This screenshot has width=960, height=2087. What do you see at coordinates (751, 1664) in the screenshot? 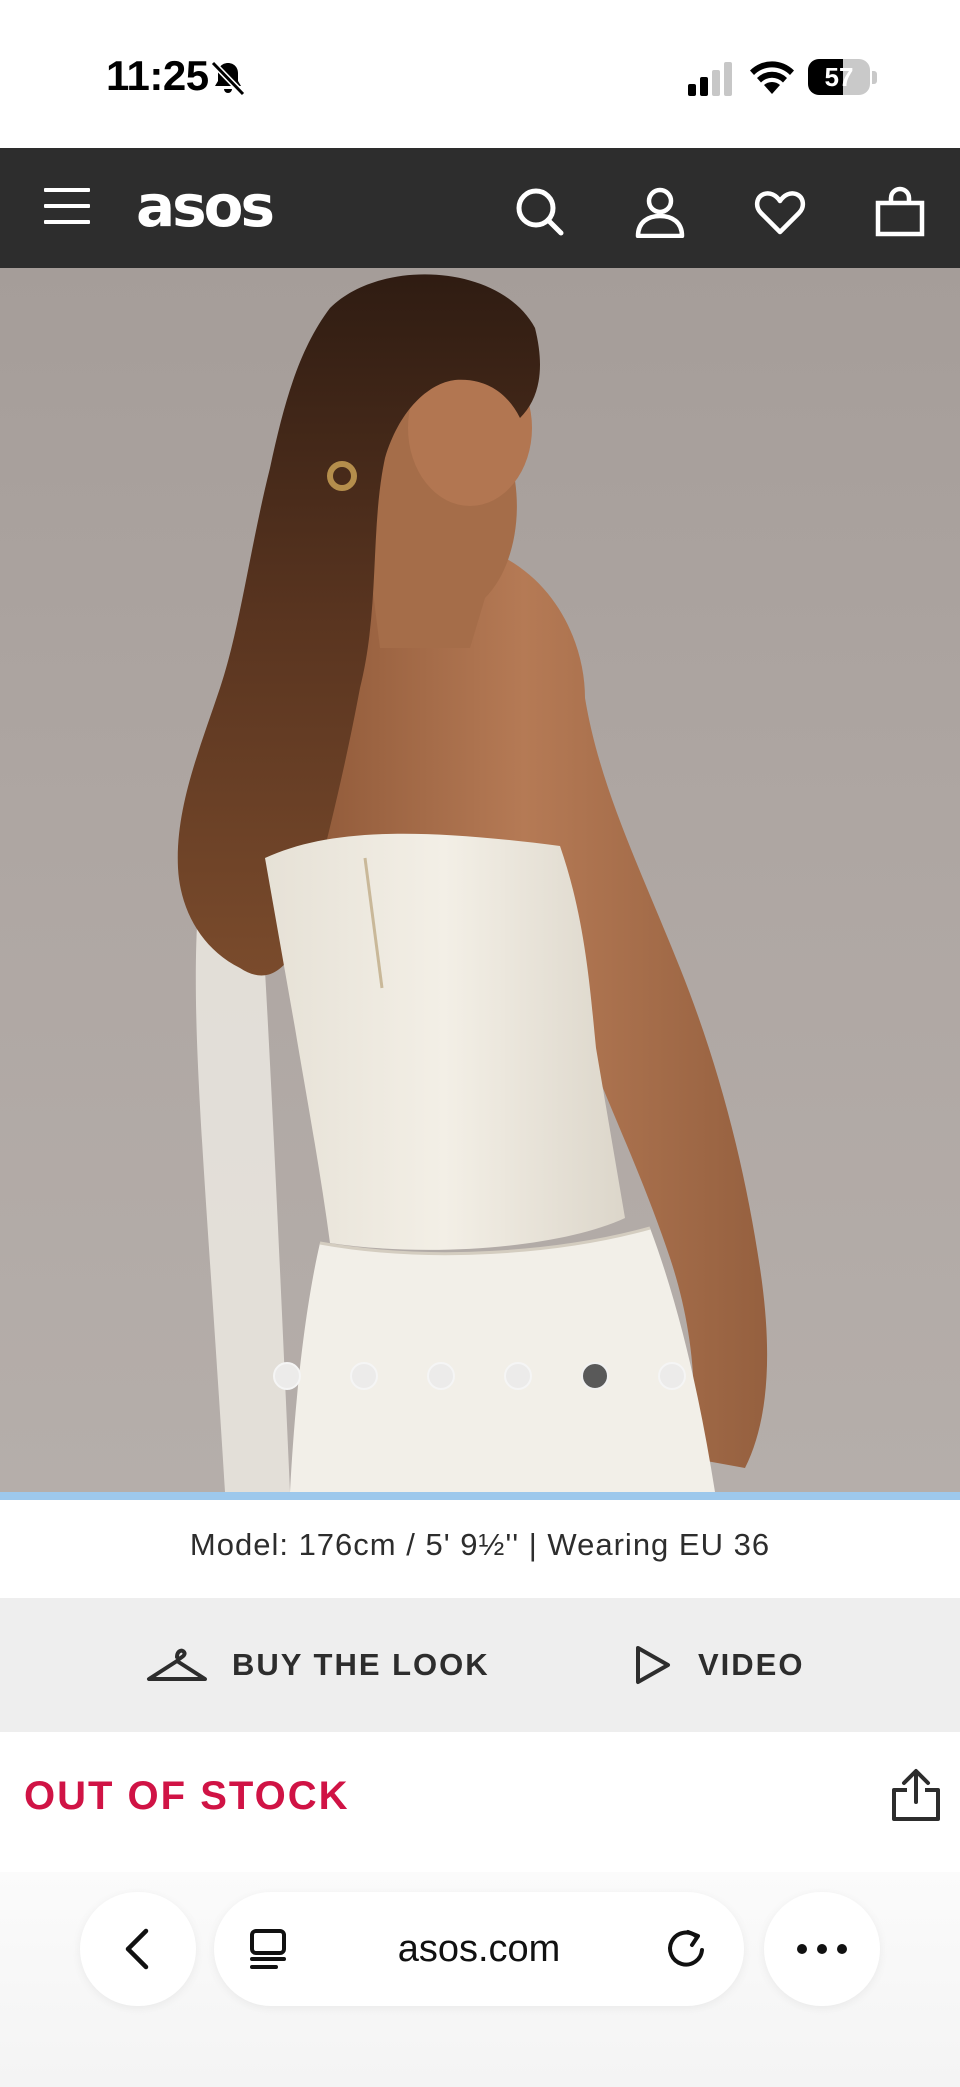
I see `video-label: VIDEO` at bounding box center [751, 1664].